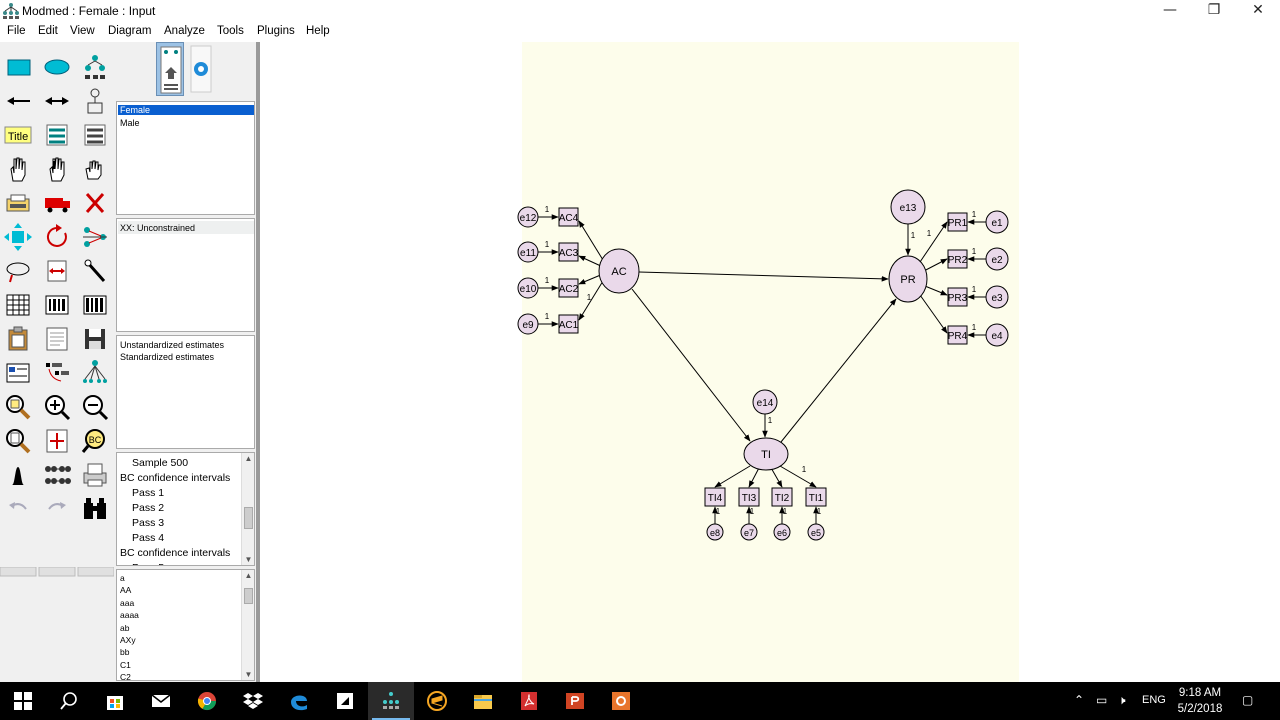 The height and width of the screenshot is (720, 1280). I want to click on taskbar-acrobat, so click(529, 701).